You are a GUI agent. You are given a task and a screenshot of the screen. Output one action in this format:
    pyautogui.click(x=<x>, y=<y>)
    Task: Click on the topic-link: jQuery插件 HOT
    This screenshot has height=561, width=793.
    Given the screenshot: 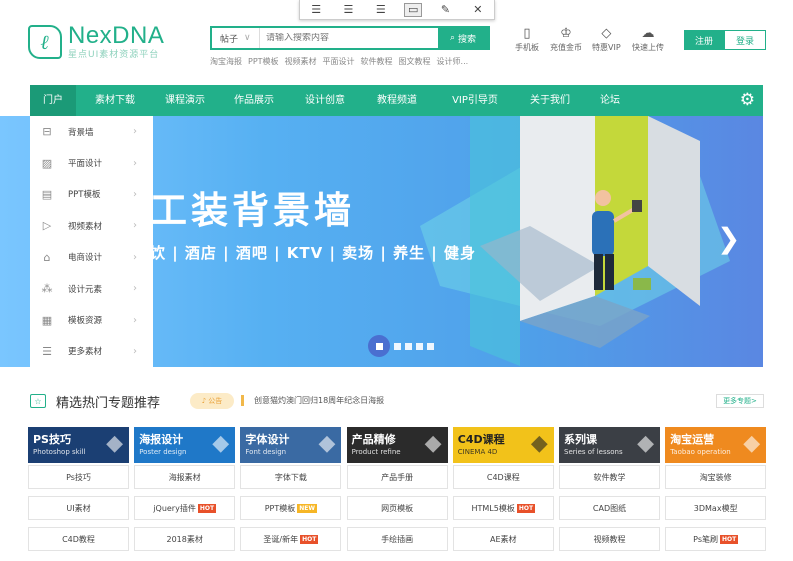 What is the action you would take?
    pyautogui.click(x=185, y=508)
    